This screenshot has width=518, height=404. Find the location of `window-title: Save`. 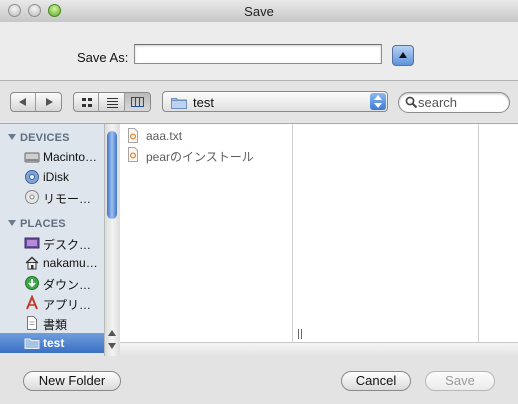

window-title: Save is located at coordinates (259, 11).